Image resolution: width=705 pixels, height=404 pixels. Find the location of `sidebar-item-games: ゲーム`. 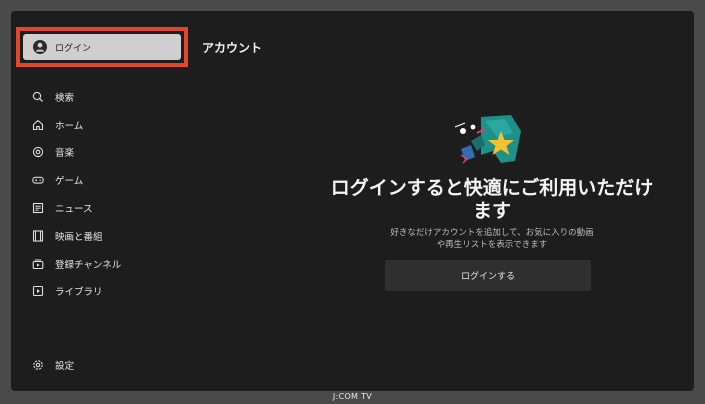

sidebar-item-games: ゲーム is located at coordinates (106, 180).